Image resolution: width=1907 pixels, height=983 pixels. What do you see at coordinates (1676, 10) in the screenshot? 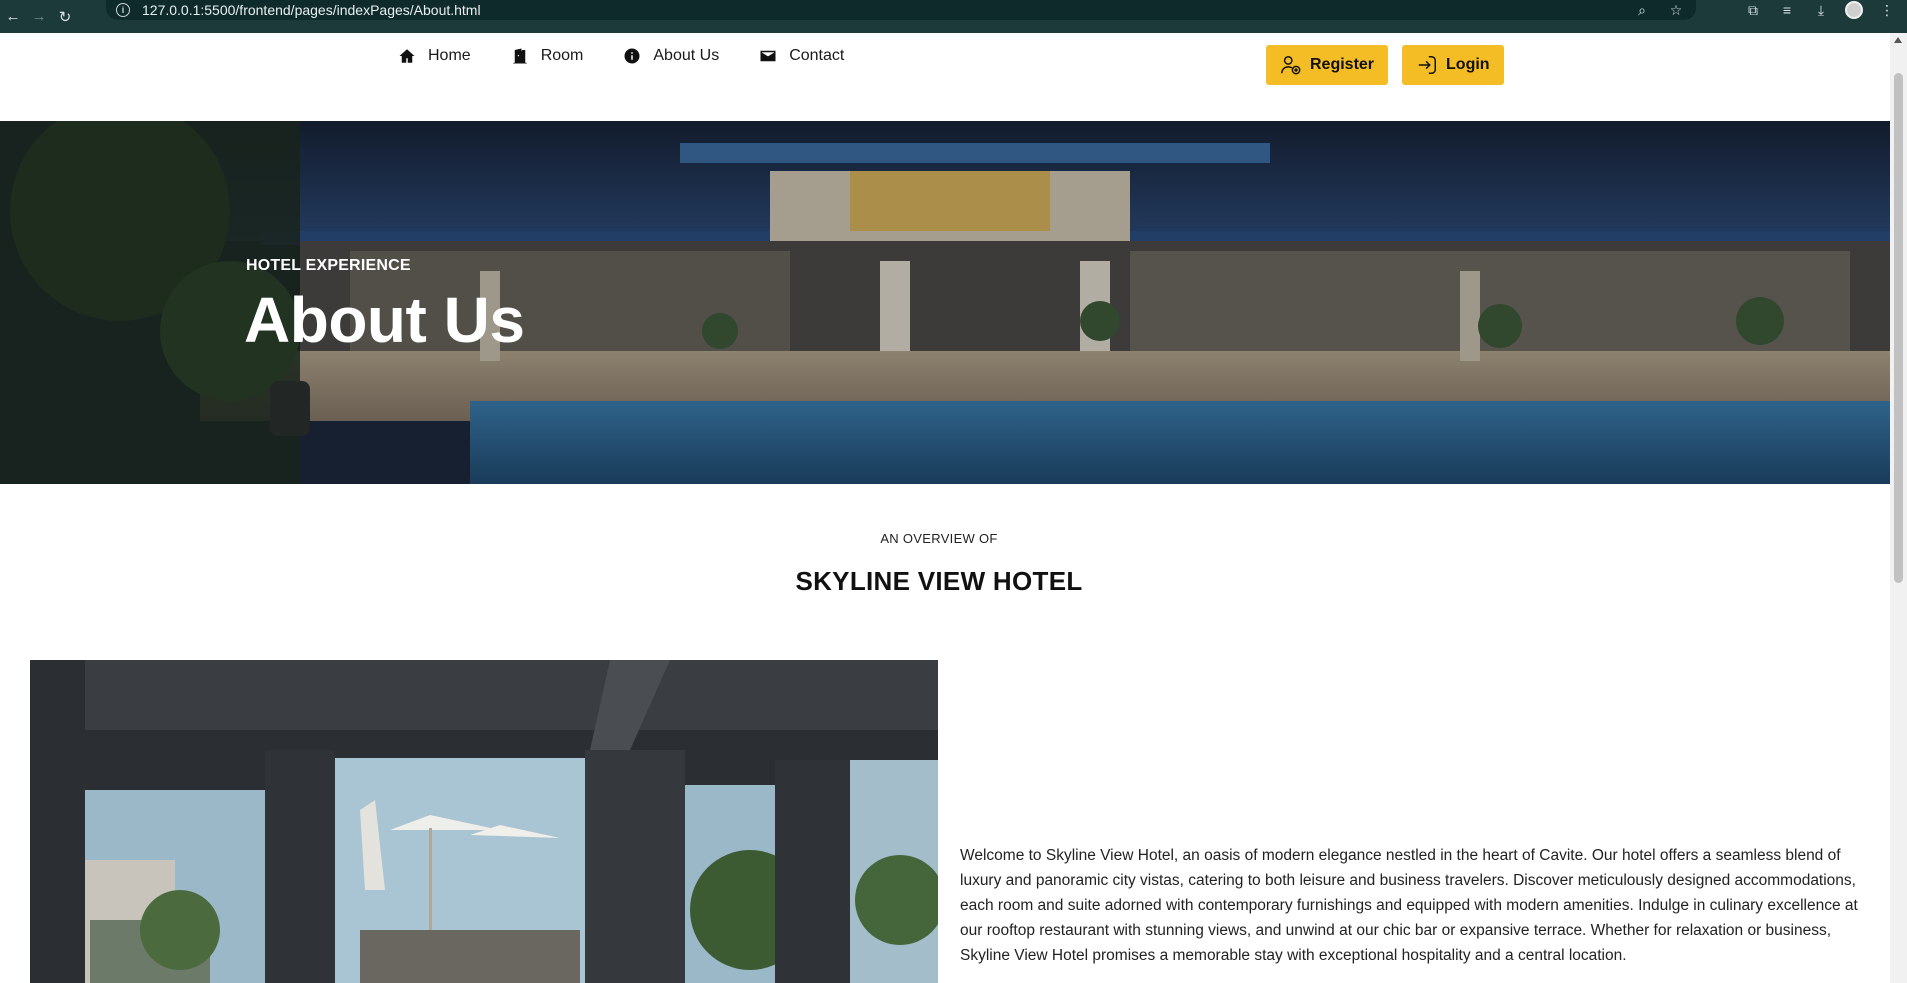
I see `bookmark-star-icon: ☆` at bounding box center [1676, 10].